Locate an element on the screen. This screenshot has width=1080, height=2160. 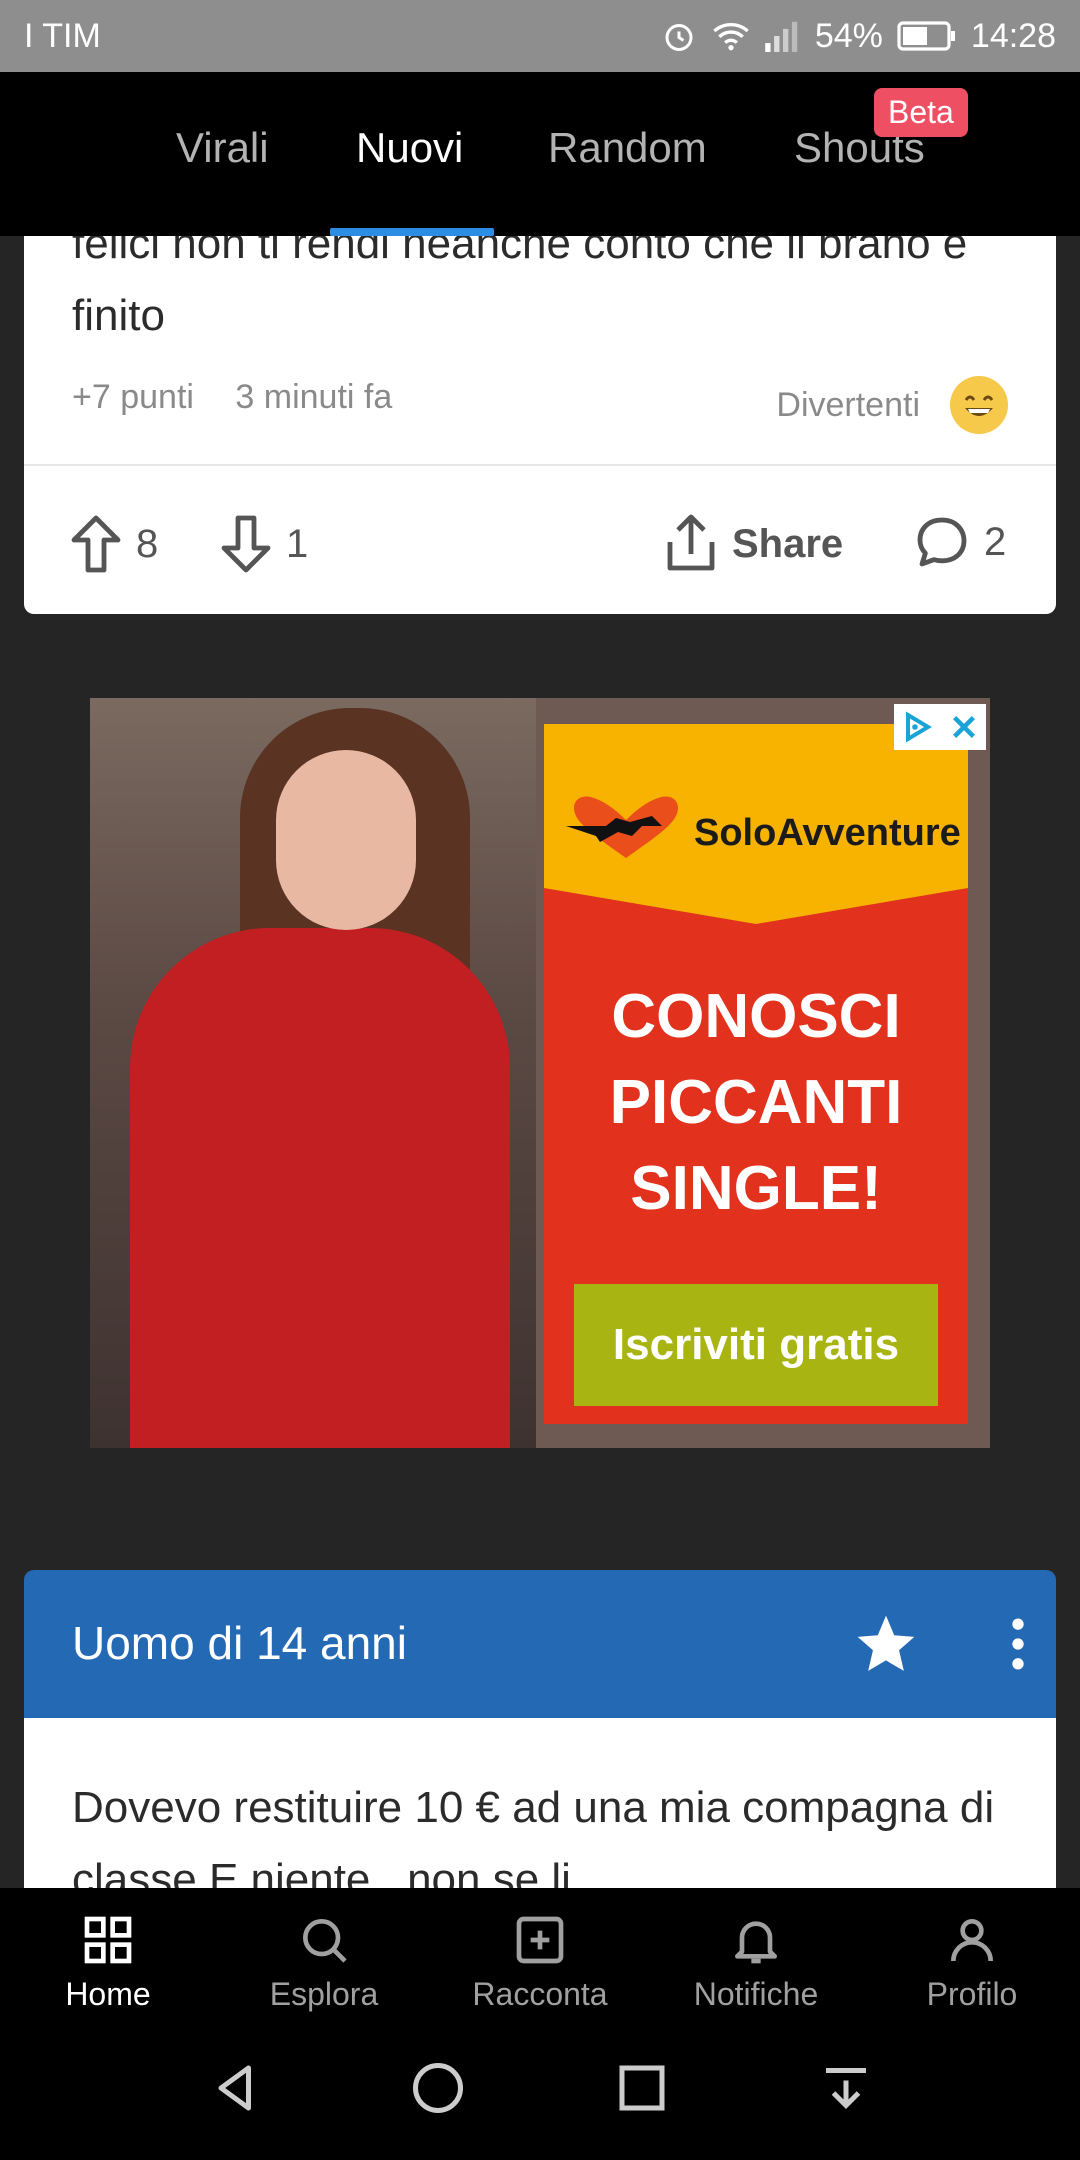
wifi-icon is located at coordinates (731, 36).